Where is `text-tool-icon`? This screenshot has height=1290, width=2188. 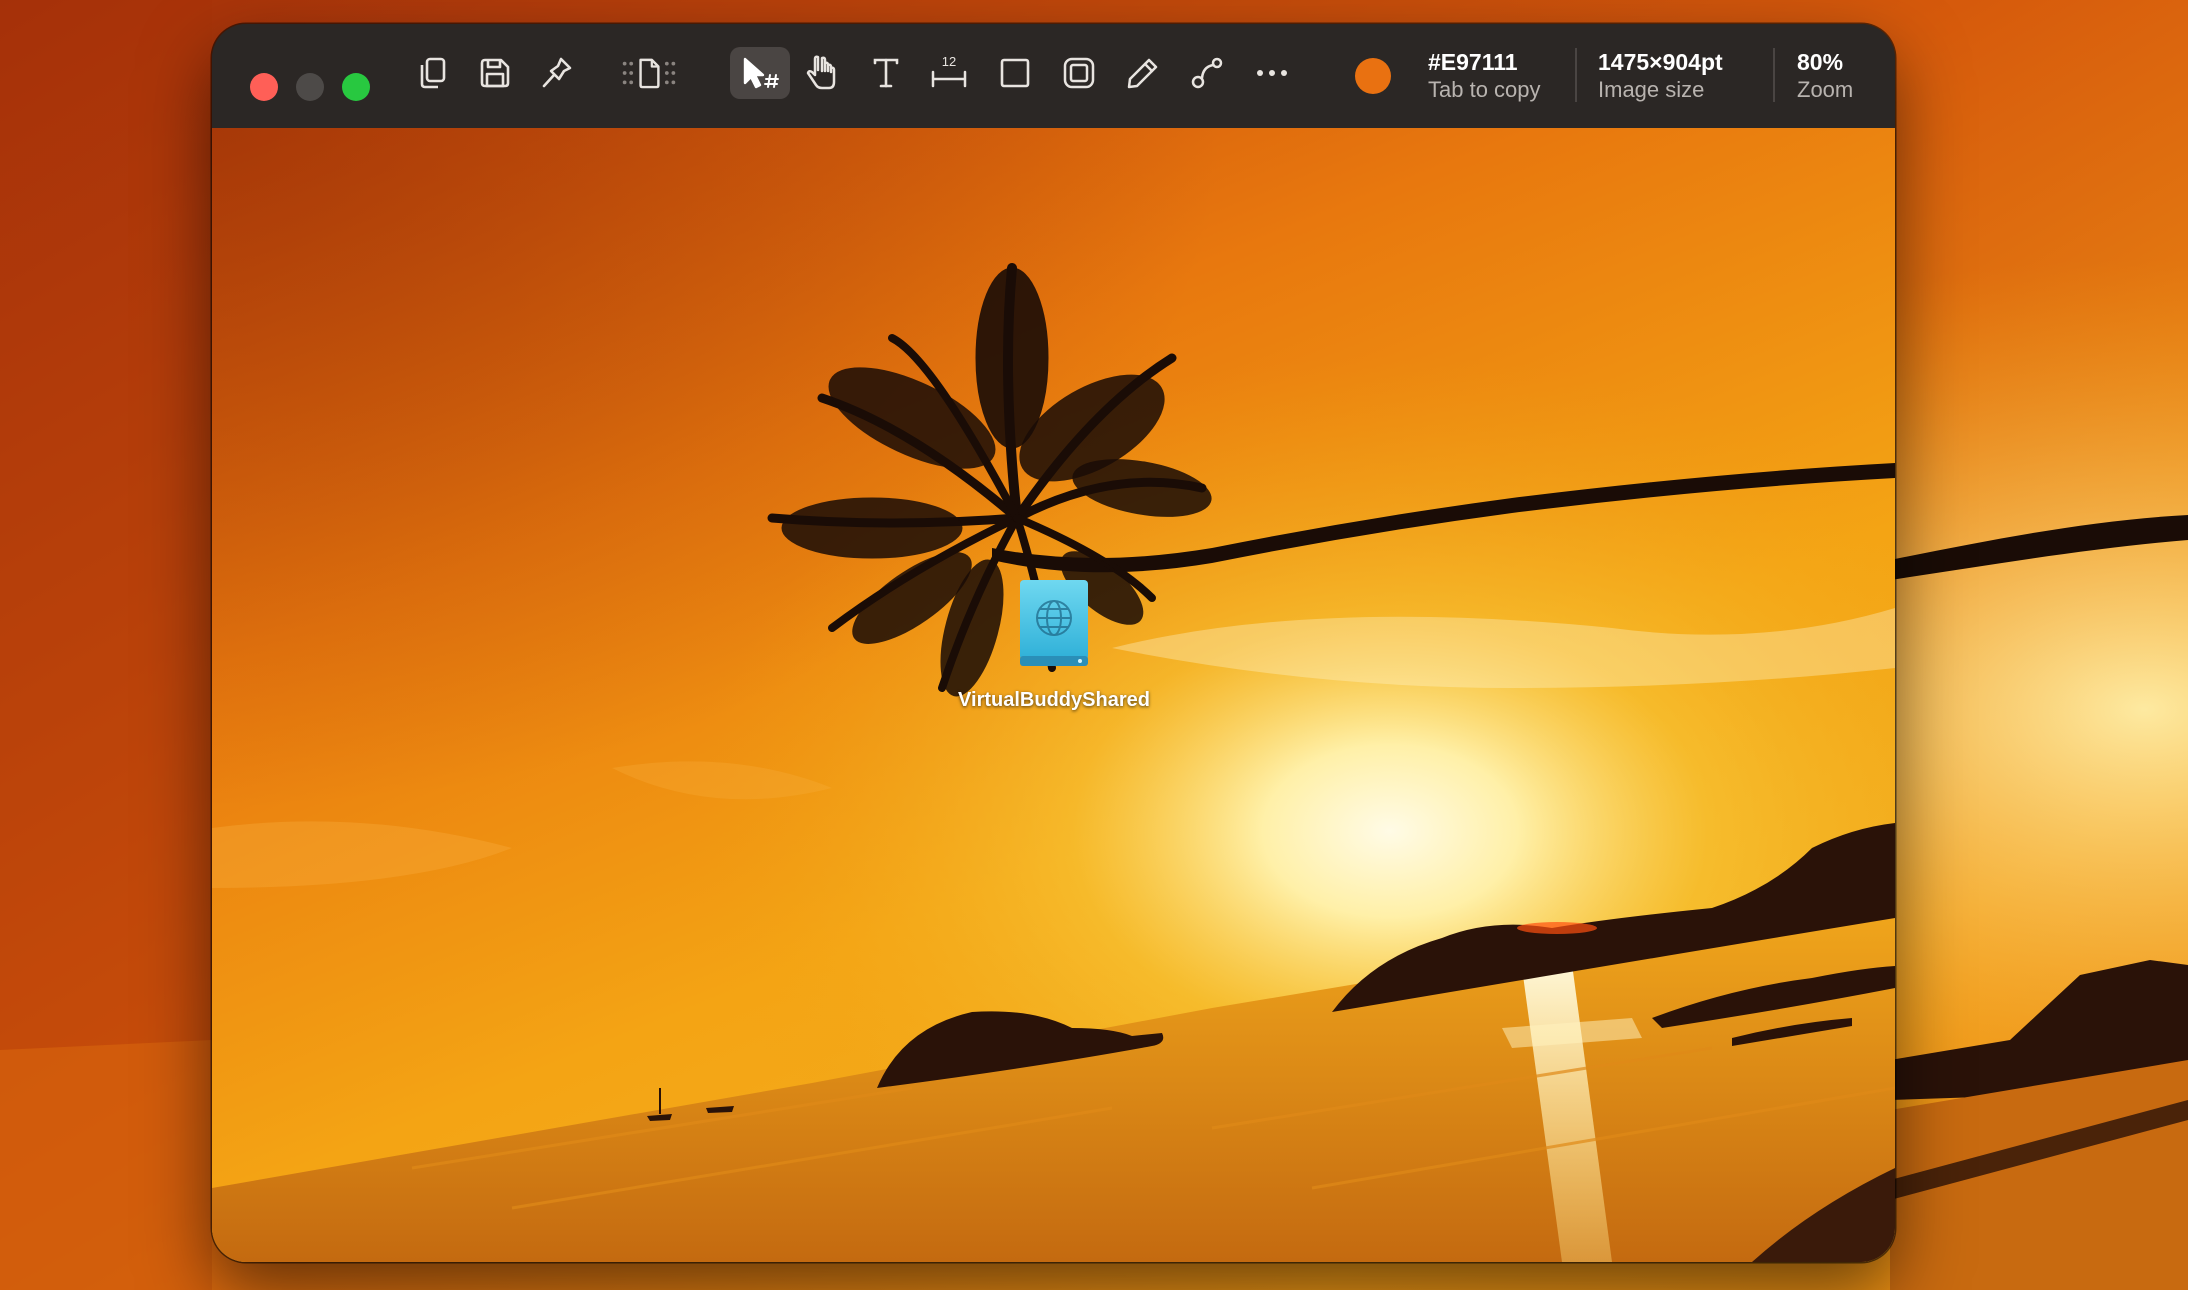 text-tool-icon is located at coordinates (886, 73).